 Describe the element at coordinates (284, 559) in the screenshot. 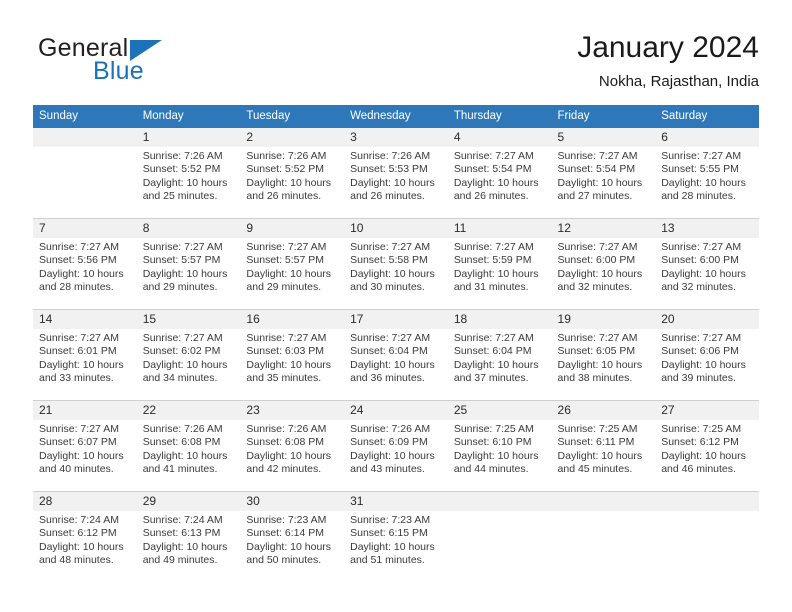

I see `daylight-text-line2: and 50 minutes.` at that location.